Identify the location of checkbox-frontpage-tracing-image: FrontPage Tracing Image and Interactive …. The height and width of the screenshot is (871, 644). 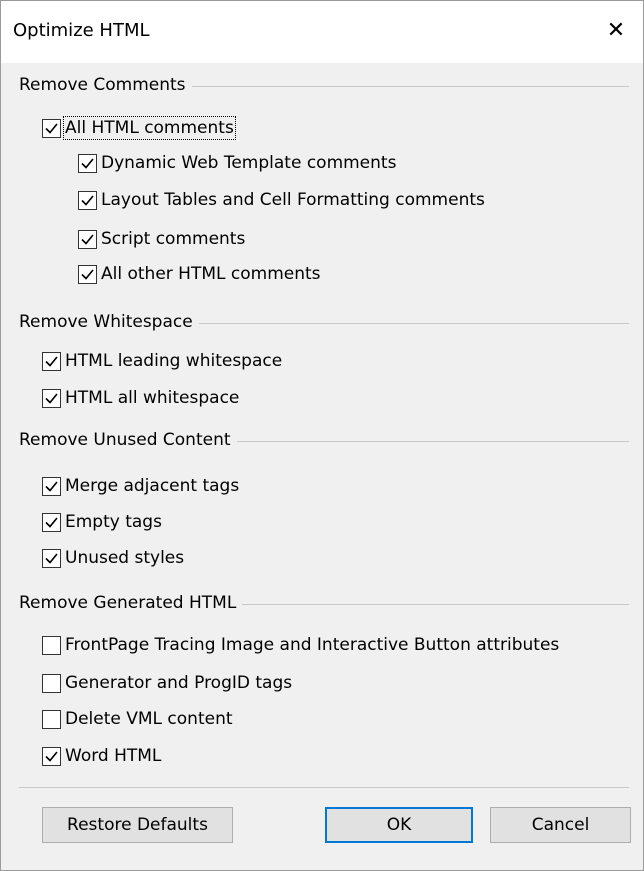
(300, 645).